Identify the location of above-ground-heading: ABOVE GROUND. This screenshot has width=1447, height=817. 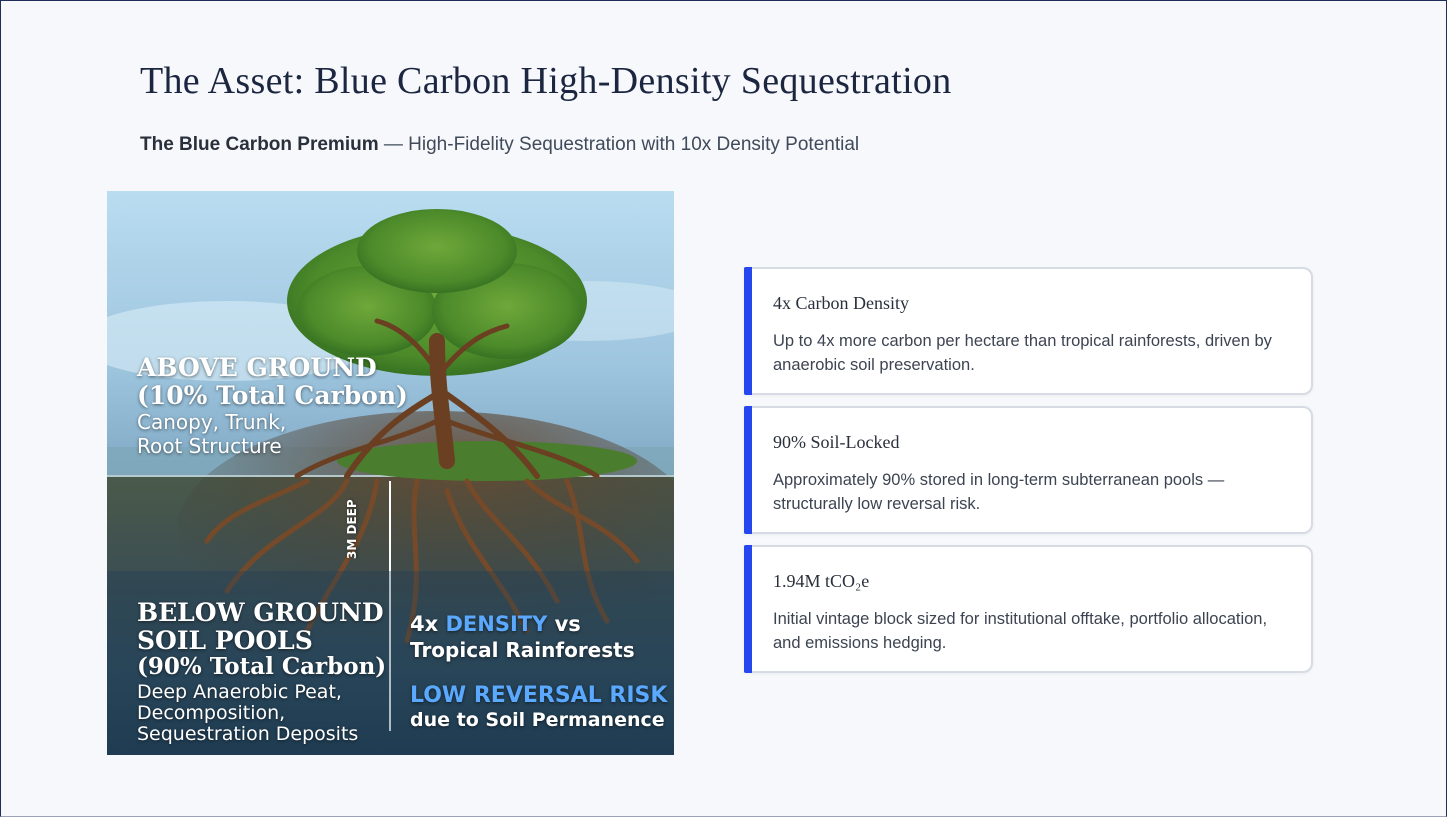
(257, 367).